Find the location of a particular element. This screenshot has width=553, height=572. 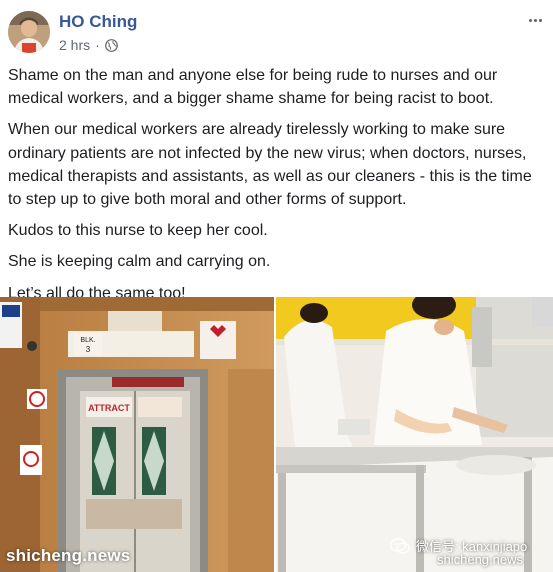

globe-icon is located at coordinates (111, 45).